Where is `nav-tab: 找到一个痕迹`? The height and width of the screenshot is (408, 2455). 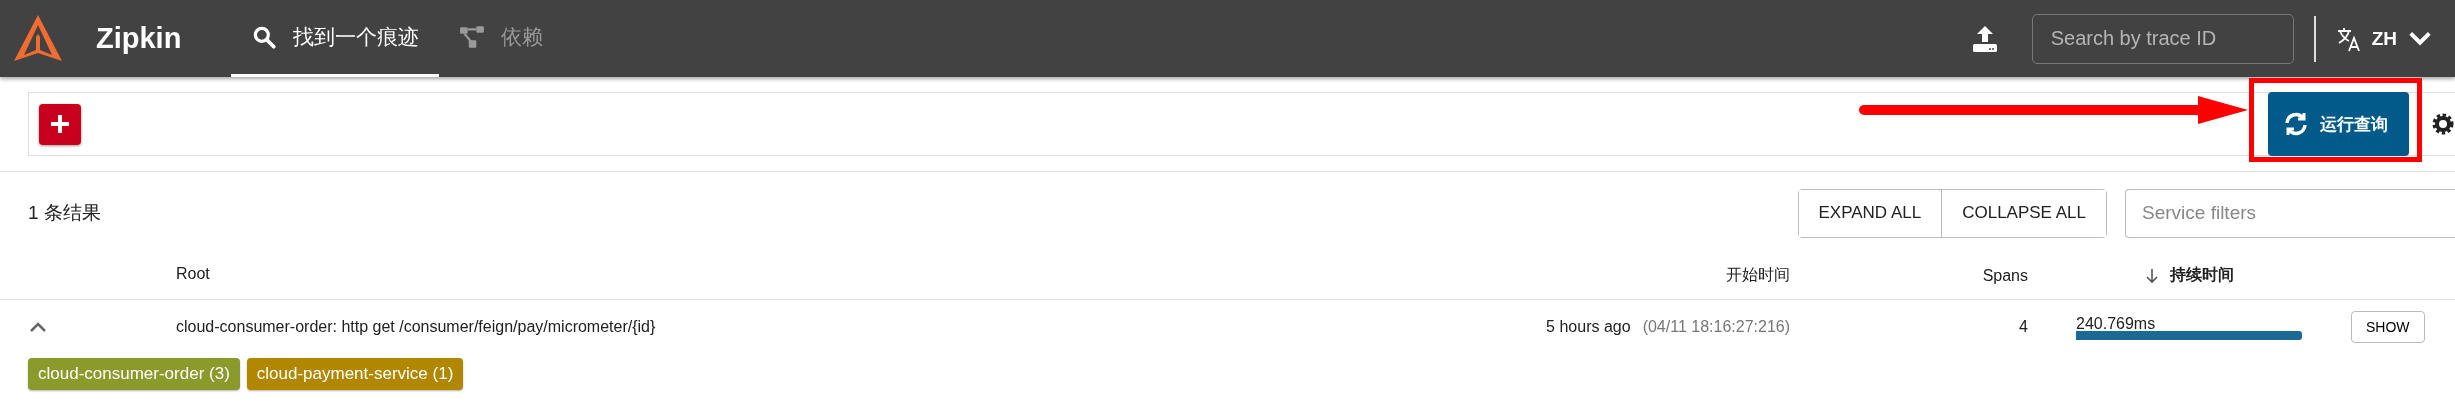 nav-tab: 找到一个痕迹 is located at coordinates (335, 38).